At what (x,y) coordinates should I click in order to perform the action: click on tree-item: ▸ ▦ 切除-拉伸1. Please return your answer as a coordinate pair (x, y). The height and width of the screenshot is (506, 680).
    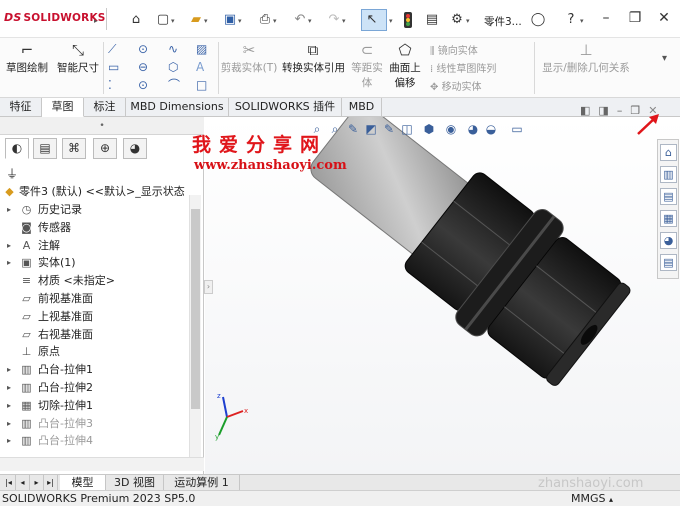
    Looking at the image, I should click on (94, 405).